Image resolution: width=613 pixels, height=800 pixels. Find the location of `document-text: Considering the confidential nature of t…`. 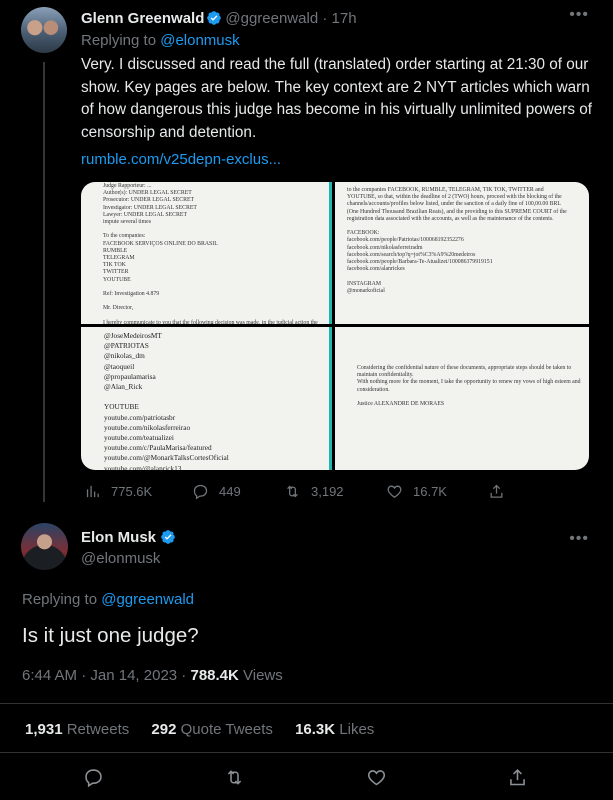

document-text: Considering the confidential nature of t… is located at coordinates (469, 386).